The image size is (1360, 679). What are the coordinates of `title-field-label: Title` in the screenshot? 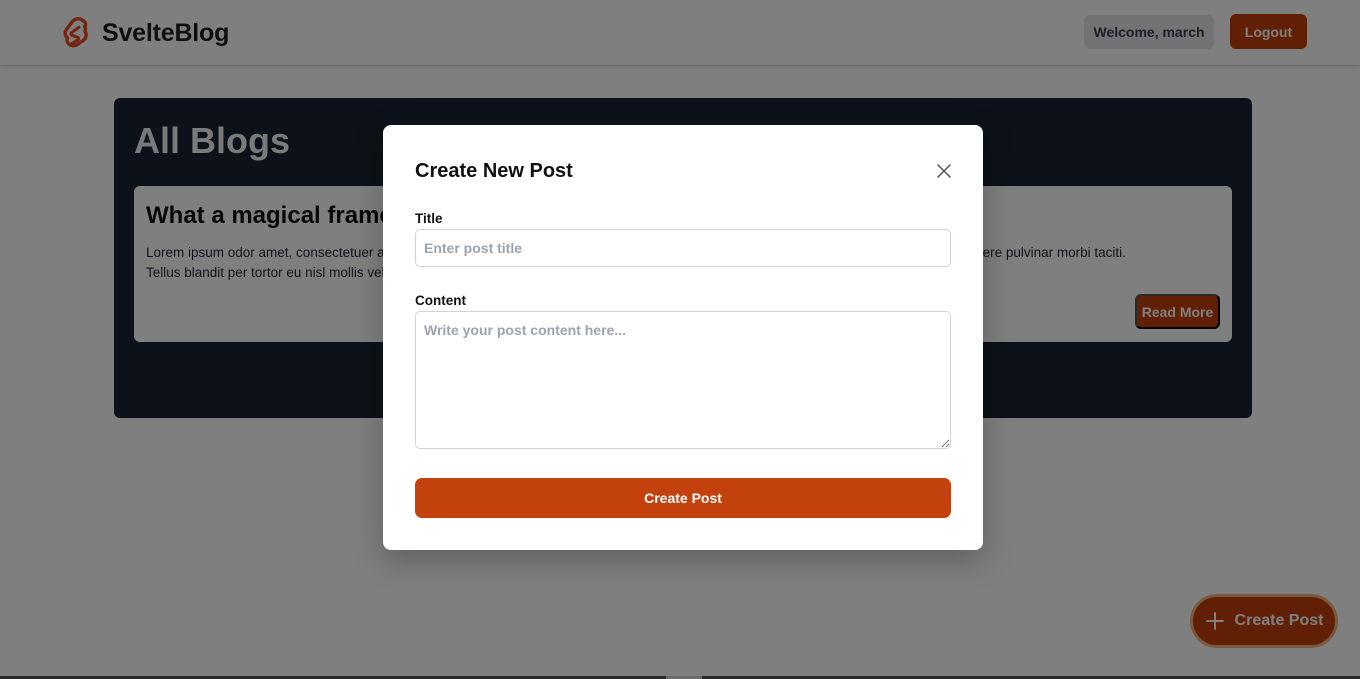 It's located at (429, 218).